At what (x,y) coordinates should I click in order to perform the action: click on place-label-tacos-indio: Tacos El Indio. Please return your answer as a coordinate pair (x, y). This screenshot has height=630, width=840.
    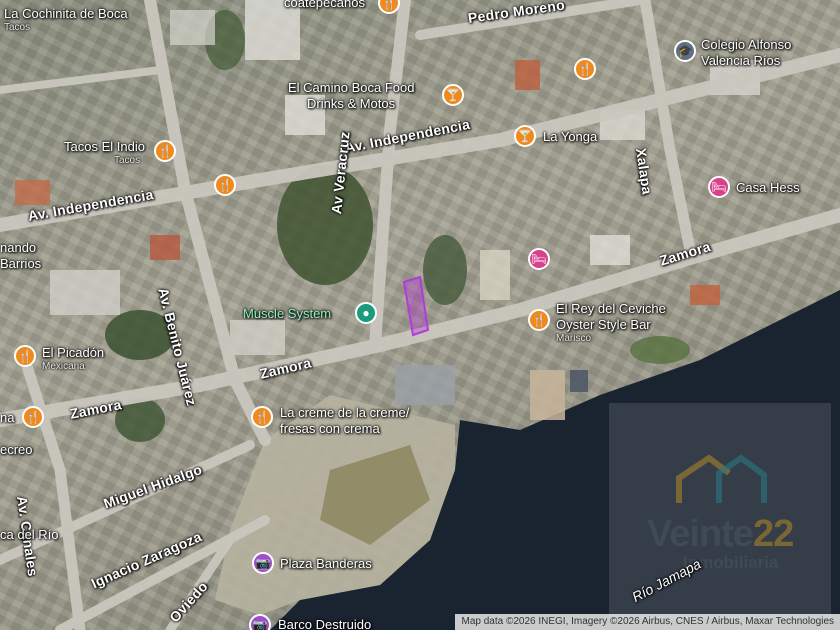
    Looking at the image, I should click on (104, 146).